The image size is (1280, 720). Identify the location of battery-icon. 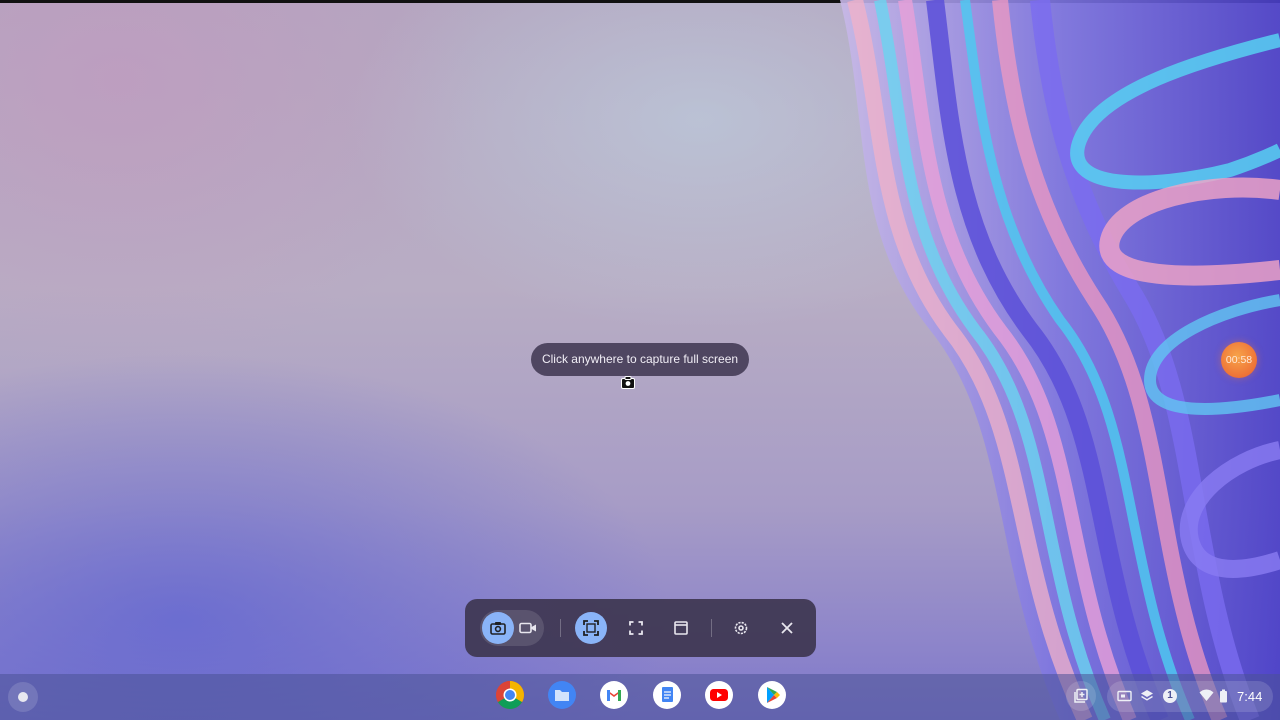
(1223, 696).